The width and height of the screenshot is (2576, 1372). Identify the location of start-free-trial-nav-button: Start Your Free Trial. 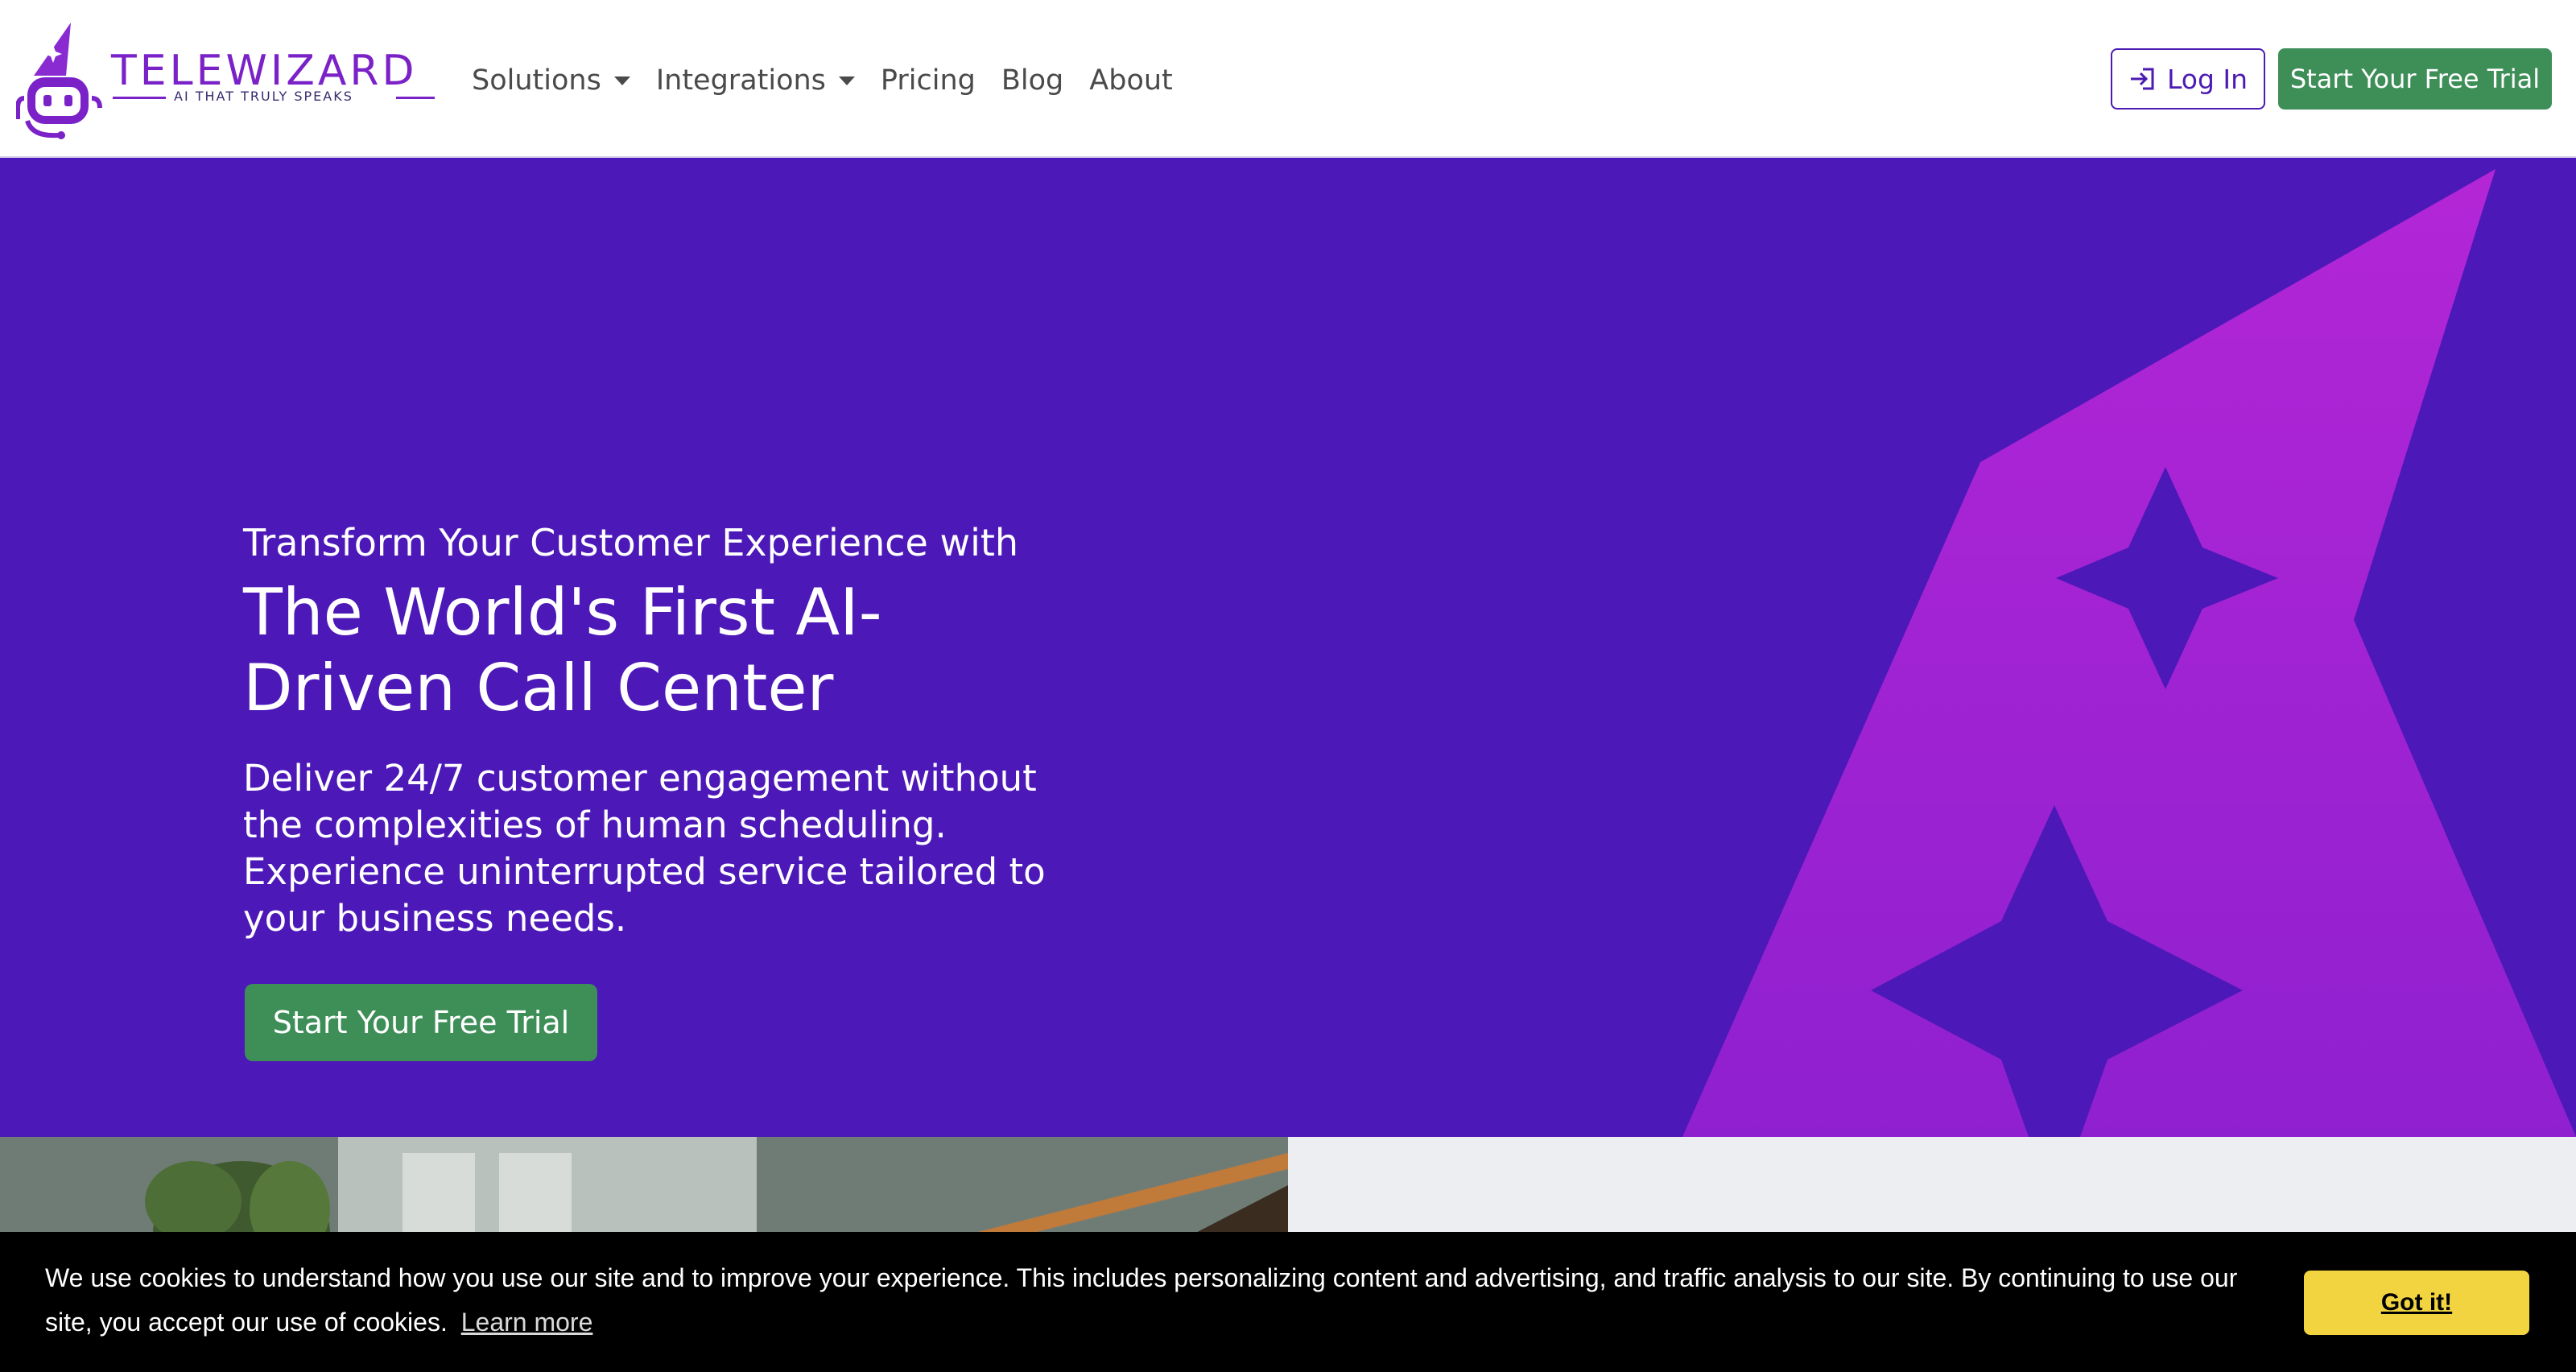
(2415, 79).